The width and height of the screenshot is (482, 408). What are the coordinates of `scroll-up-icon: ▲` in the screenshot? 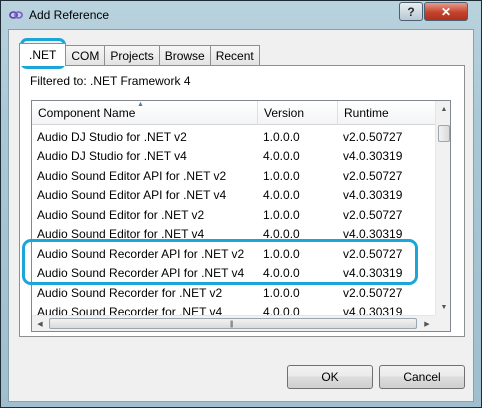 It's located at (443, 109).